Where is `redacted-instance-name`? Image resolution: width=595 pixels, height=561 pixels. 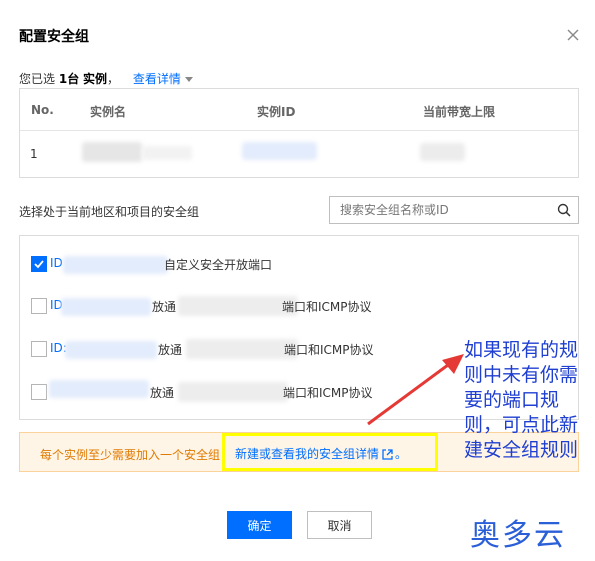 redacted-instance-name is located at coordinates (112, 152).